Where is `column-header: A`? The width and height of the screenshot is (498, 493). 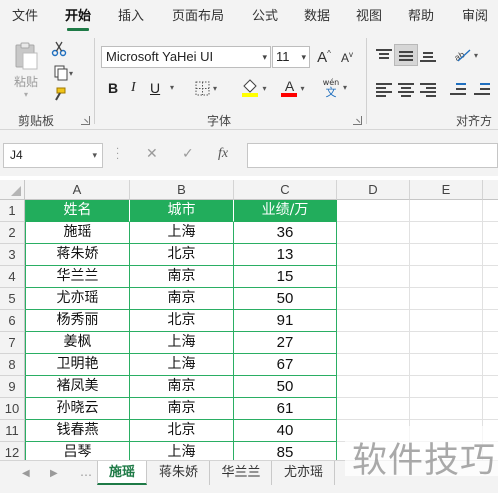
column-header: A is located at coordinates (77, 190).